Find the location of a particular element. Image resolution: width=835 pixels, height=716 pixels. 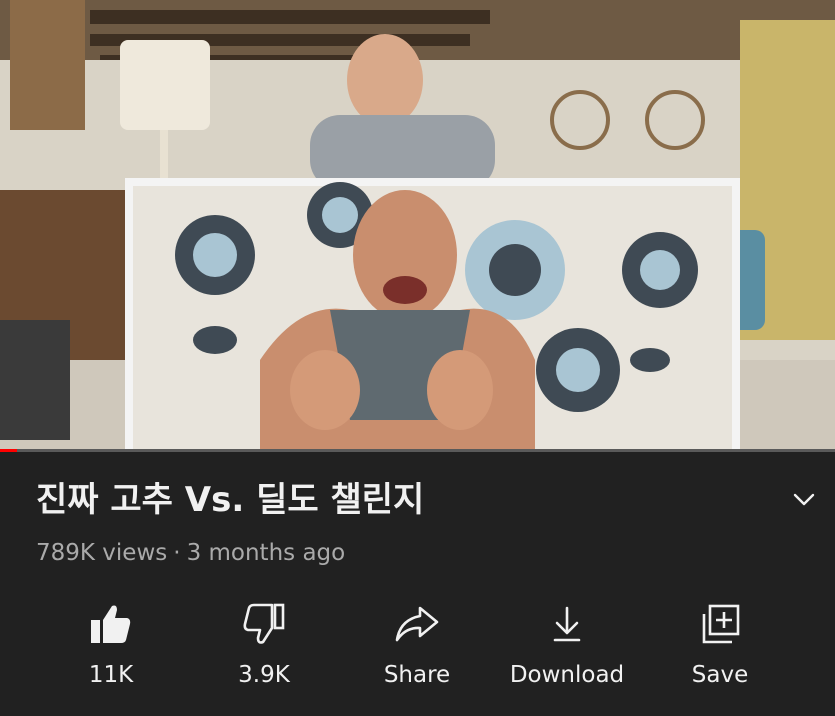

progress-bar-fill is located at coordinates (8, 450).